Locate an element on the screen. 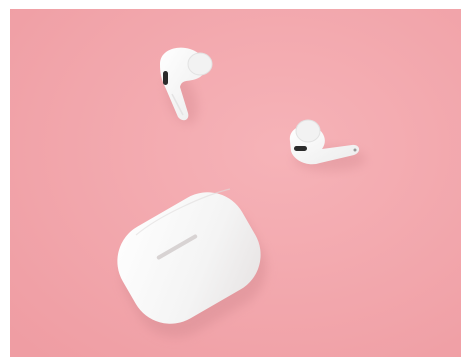  left-earbud-sensor is located at coordinates (165, 78).